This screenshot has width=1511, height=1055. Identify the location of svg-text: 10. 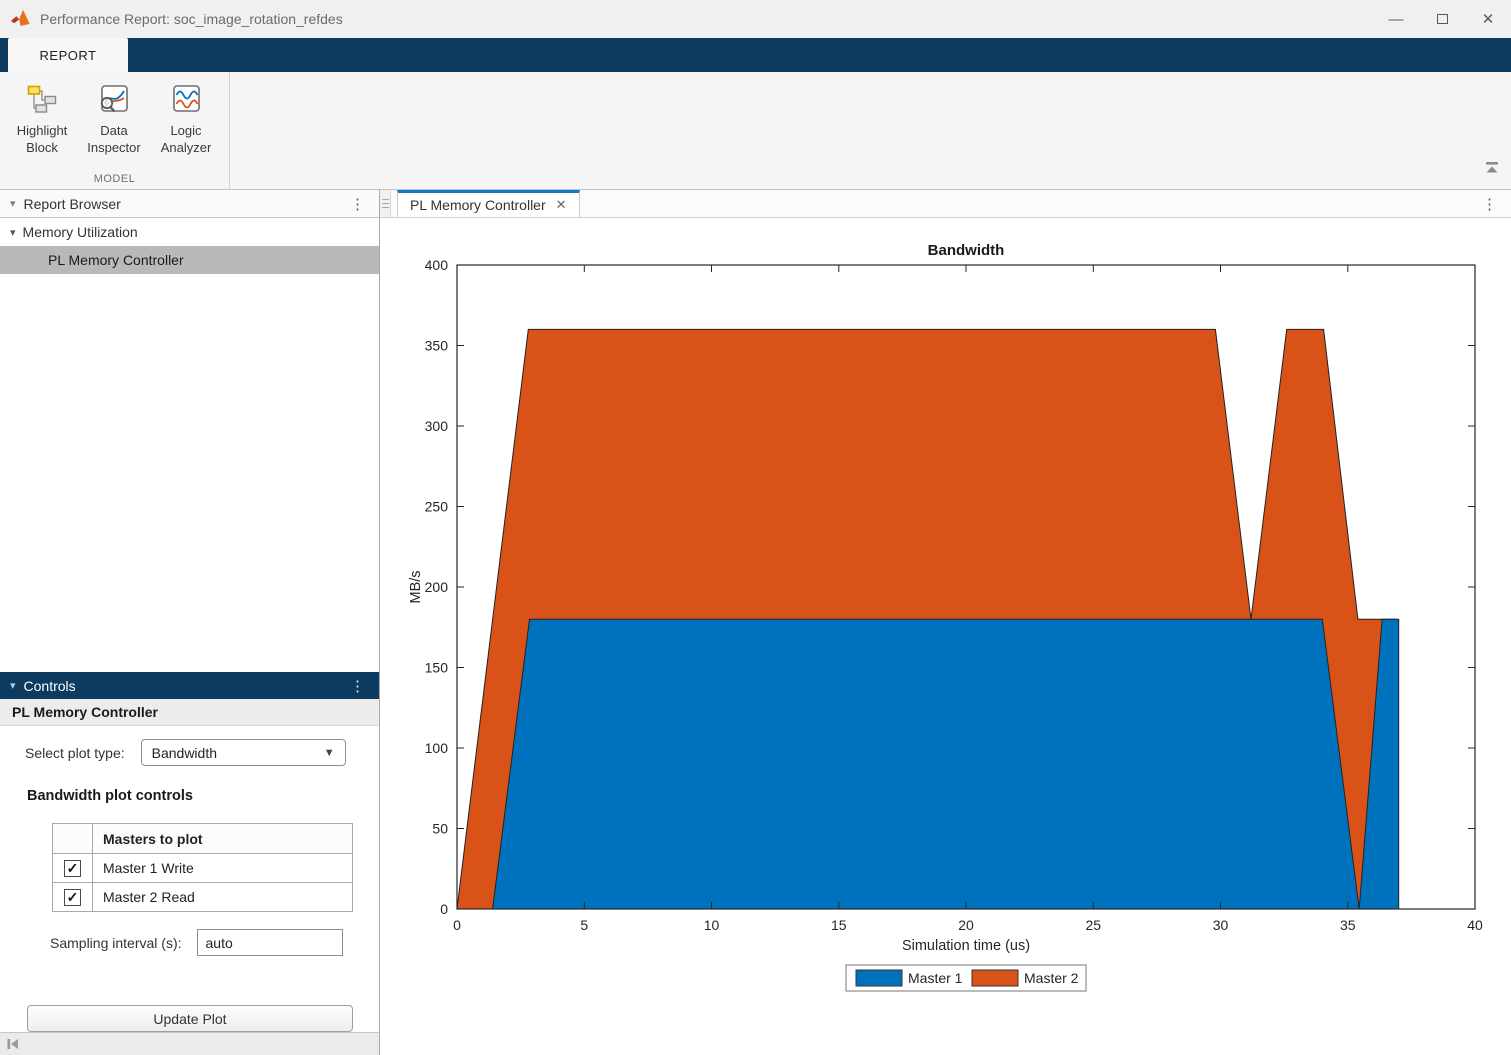
(712, 925).